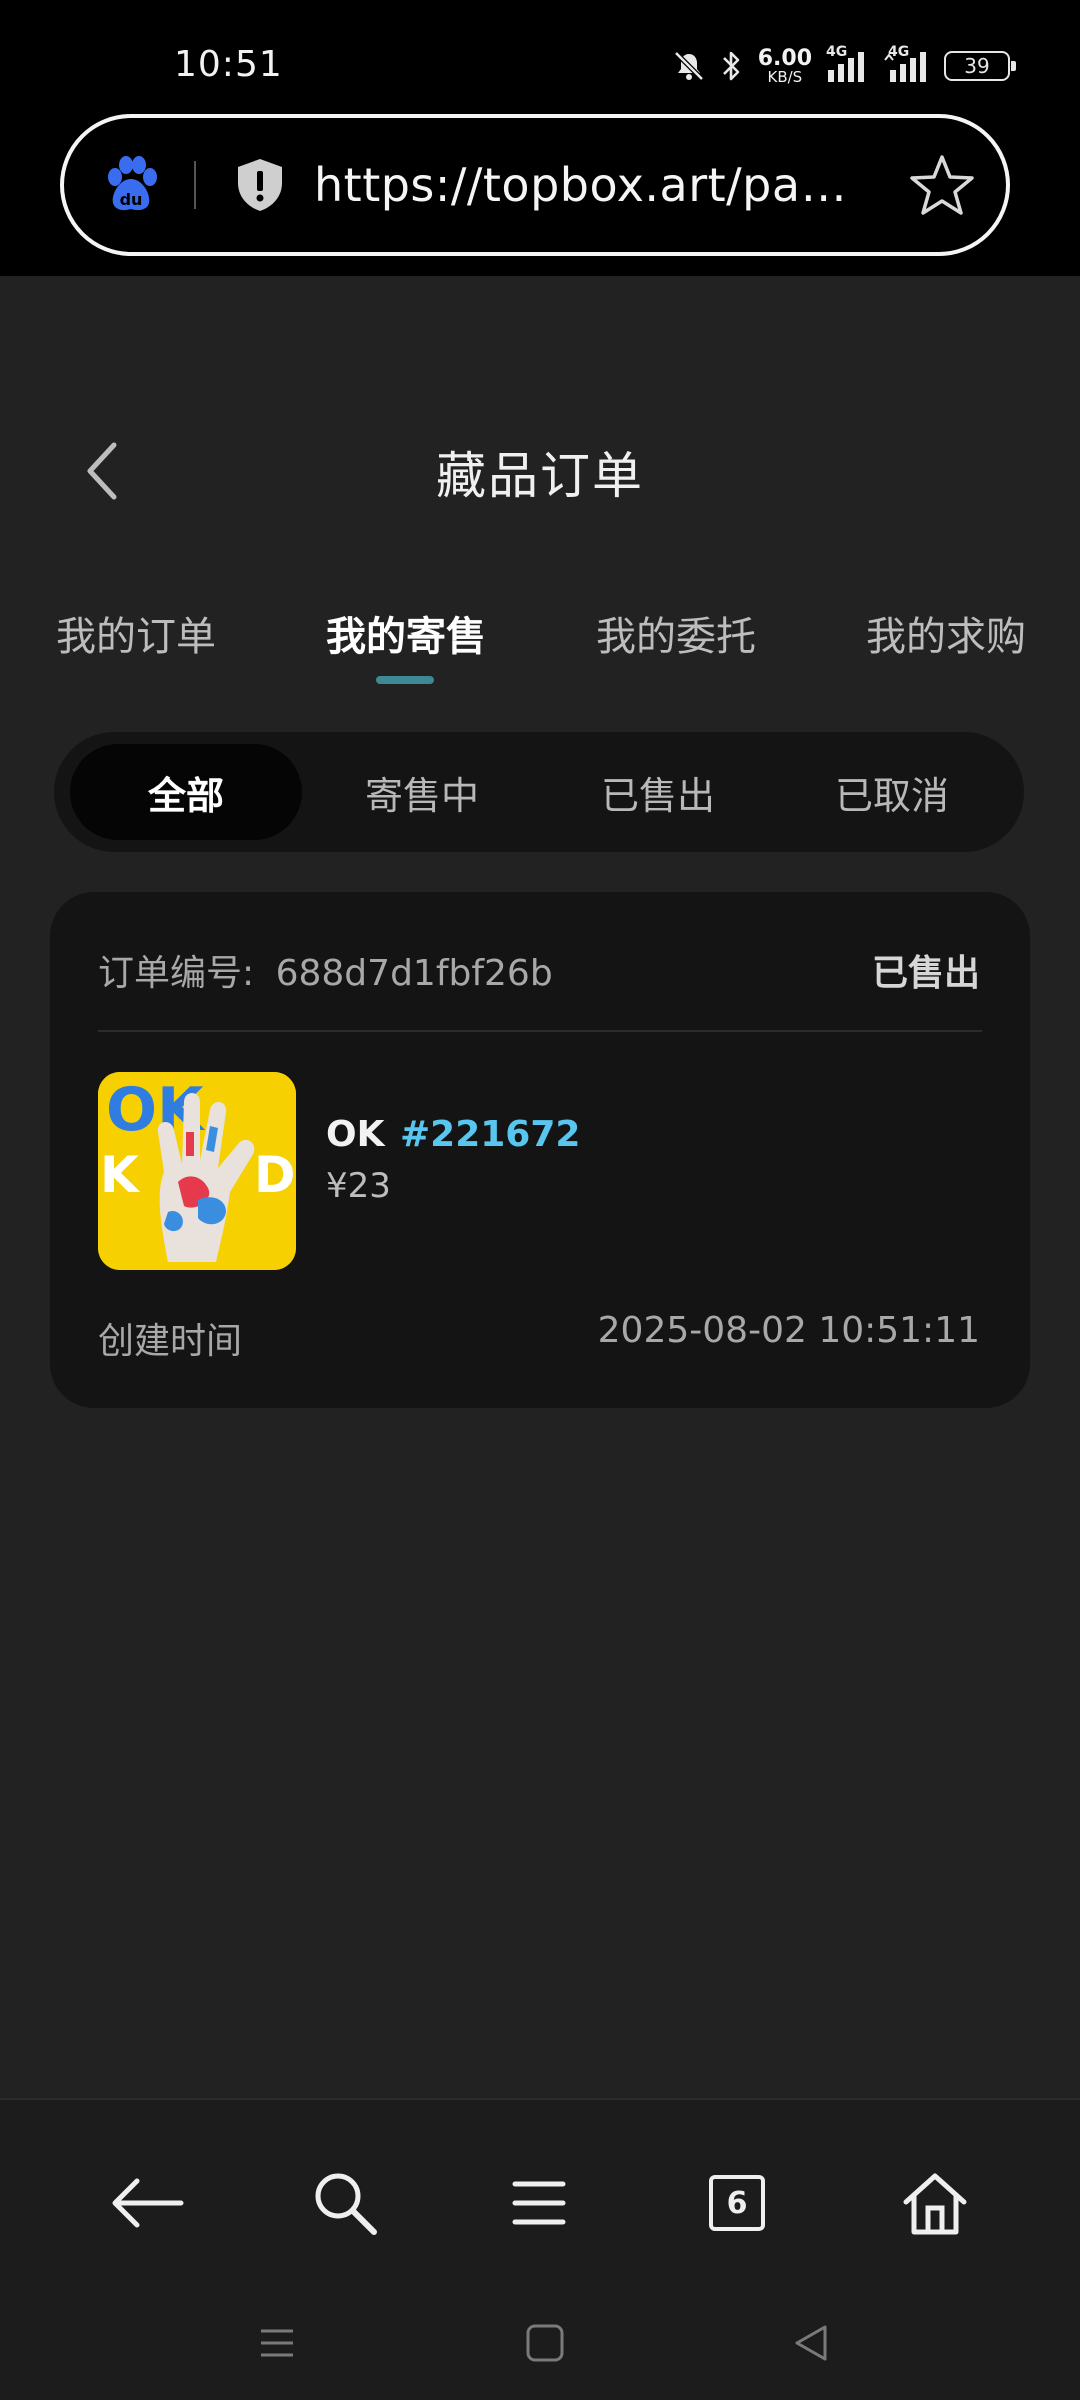 The width and height of the screenshot is (1080, 2400). What do you see at coordinates (131, 185) in the screenshot?
I see `baidu-paw-icon: du` at bounding box center [131, 185].